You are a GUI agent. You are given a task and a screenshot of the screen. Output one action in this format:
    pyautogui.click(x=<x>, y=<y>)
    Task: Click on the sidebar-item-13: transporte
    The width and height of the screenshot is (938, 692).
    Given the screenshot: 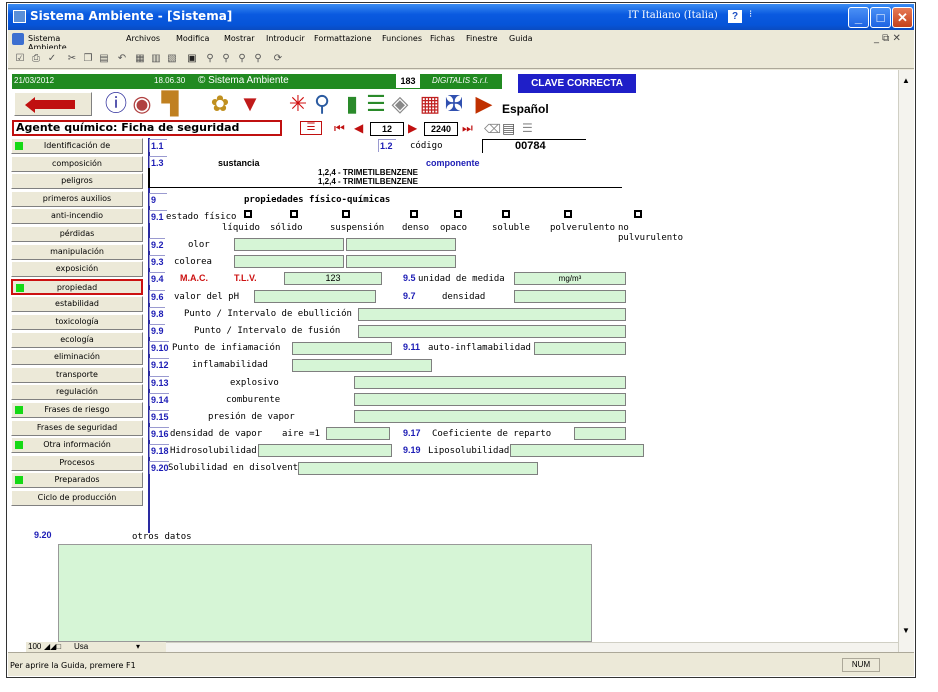 What is the action you would take?
    pyautogui.click(x=77, y=374)
    